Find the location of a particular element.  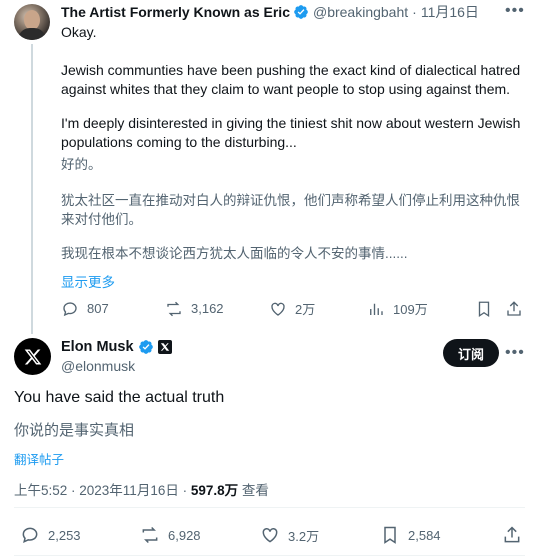

views-chart-icon is located at coordinates (376, 309).